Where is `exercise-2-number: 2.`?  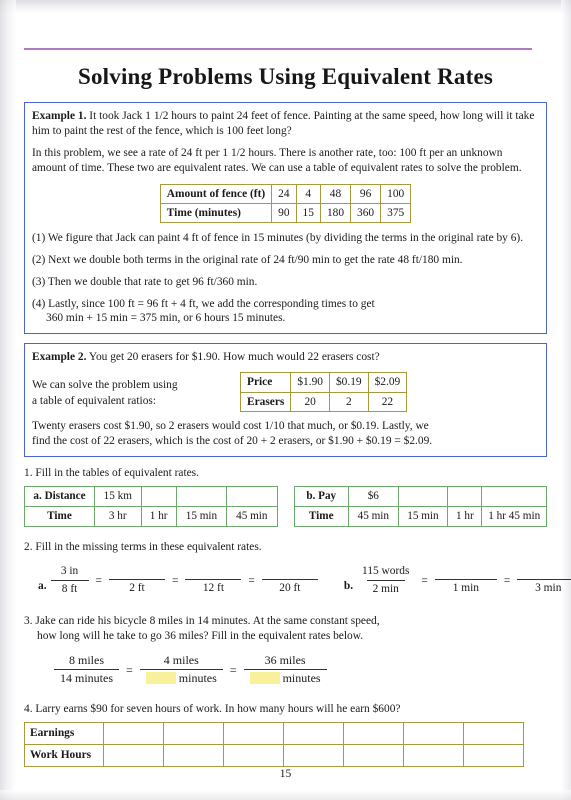
exercise-2-number: 2. is located at coordinates (28, 547).